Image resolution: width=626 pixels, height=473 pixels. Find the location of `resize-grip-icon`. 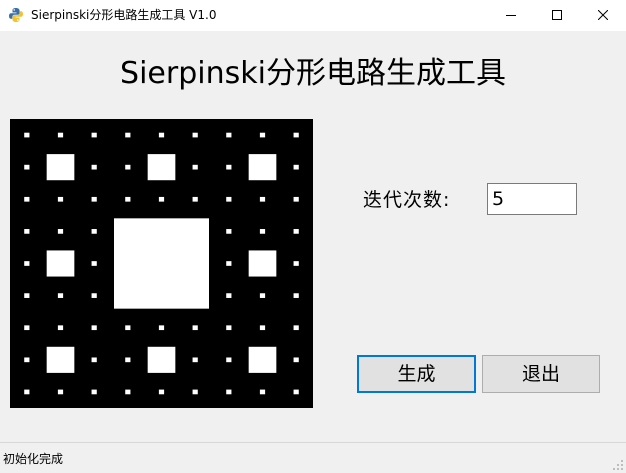

resize-grip-icon is located at coordinates (618, 465).